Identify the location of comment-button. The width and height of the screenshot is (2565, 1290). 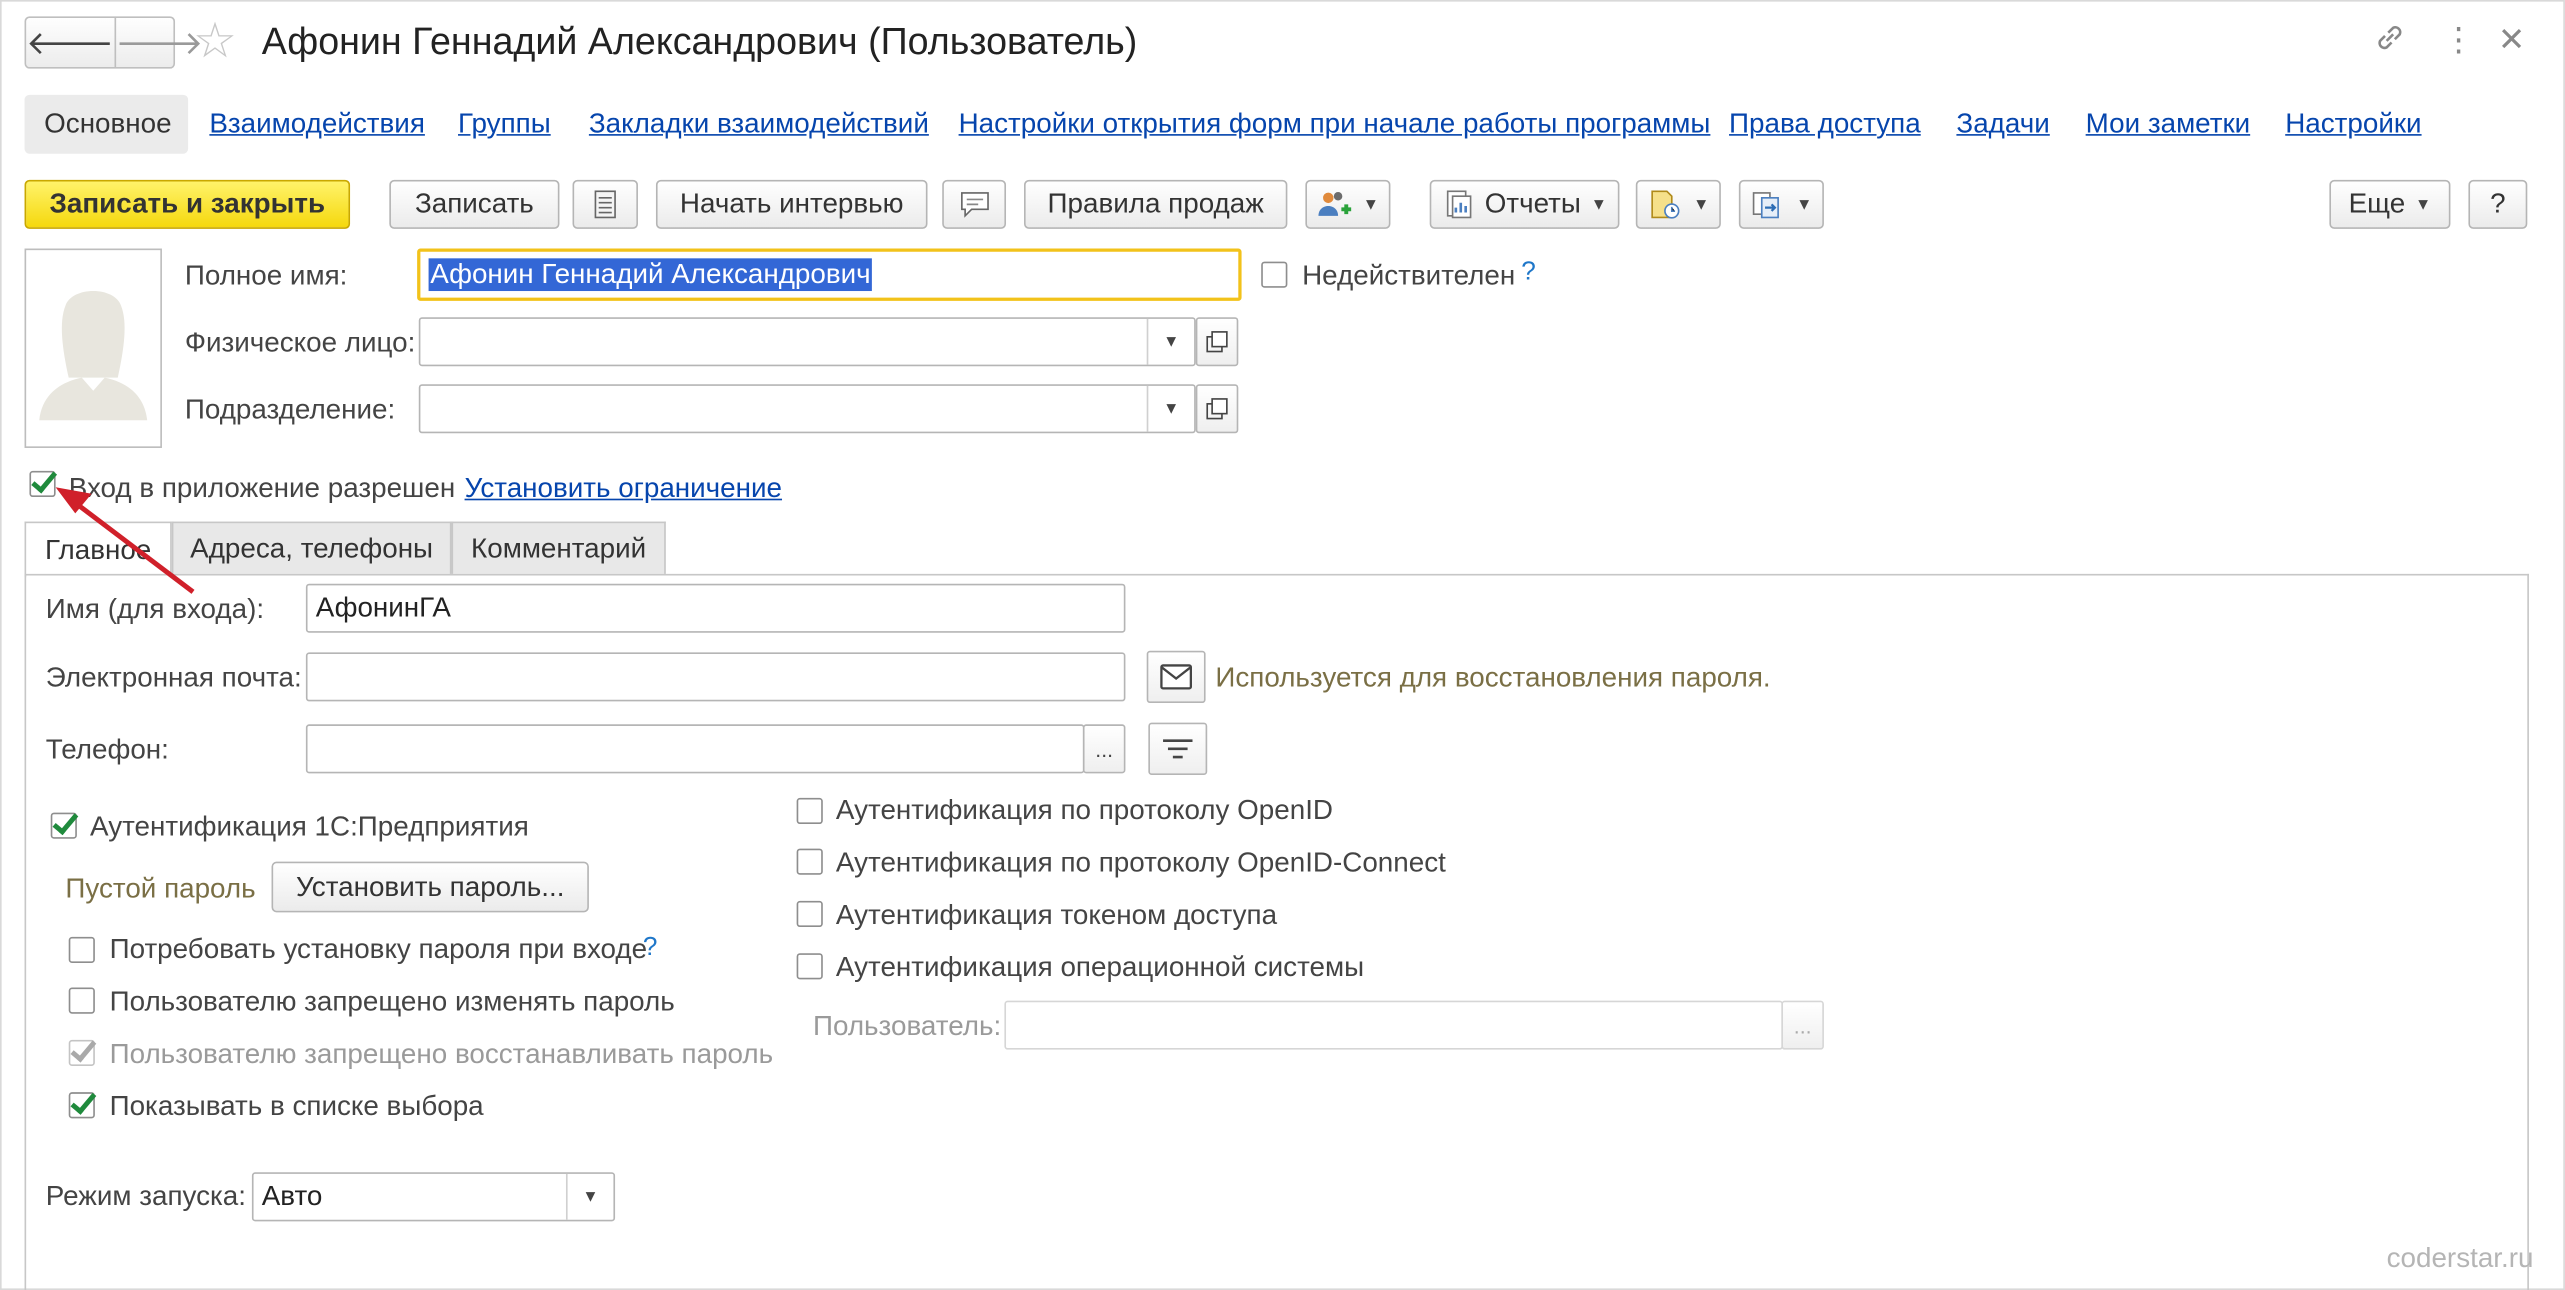
(974, 204).